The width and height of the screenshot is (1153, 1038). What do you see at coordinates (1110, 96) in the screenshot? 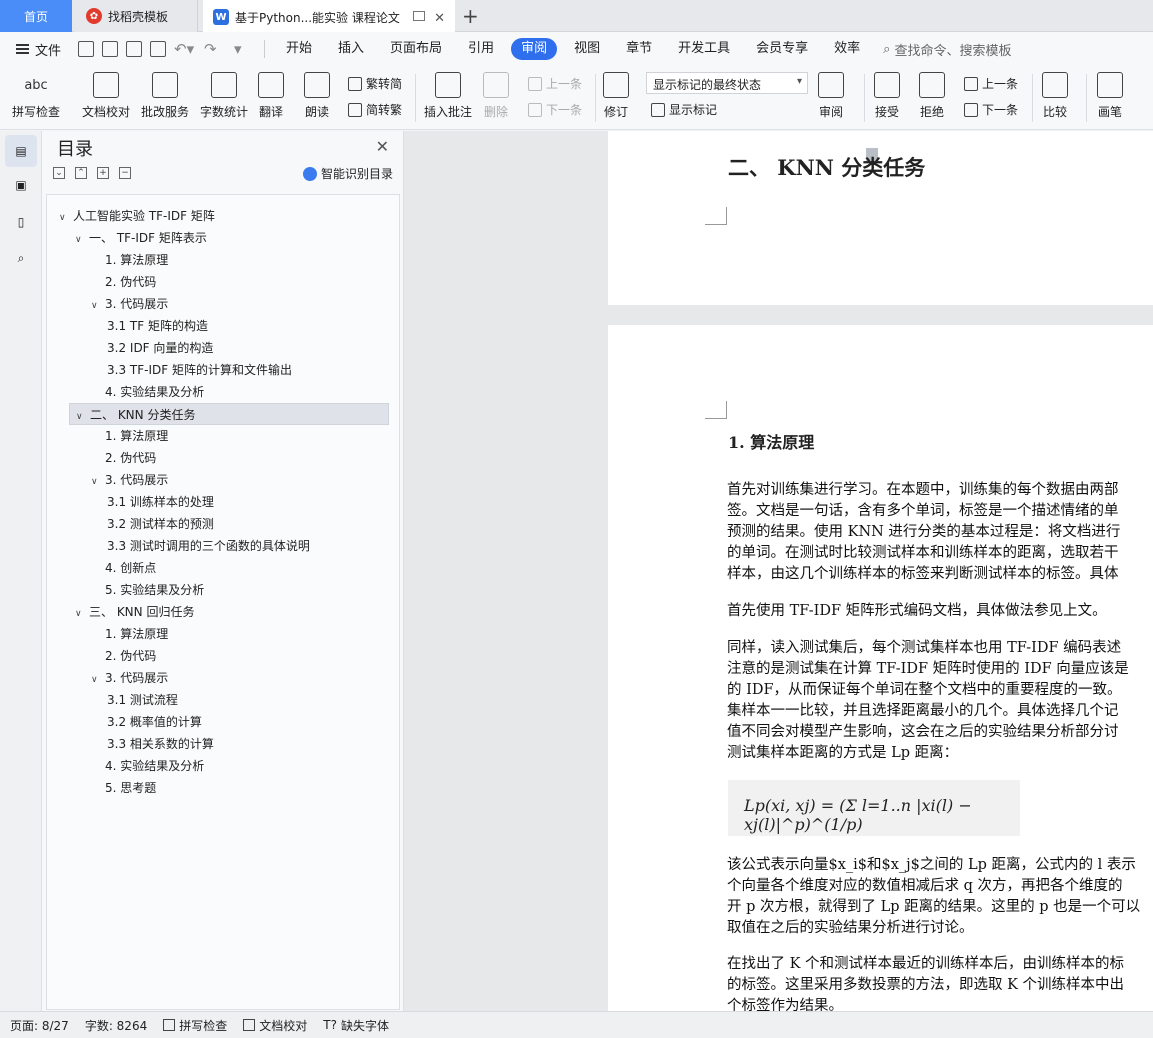
I see `pen-button: 画笔` at bounding box center [1110, 96].